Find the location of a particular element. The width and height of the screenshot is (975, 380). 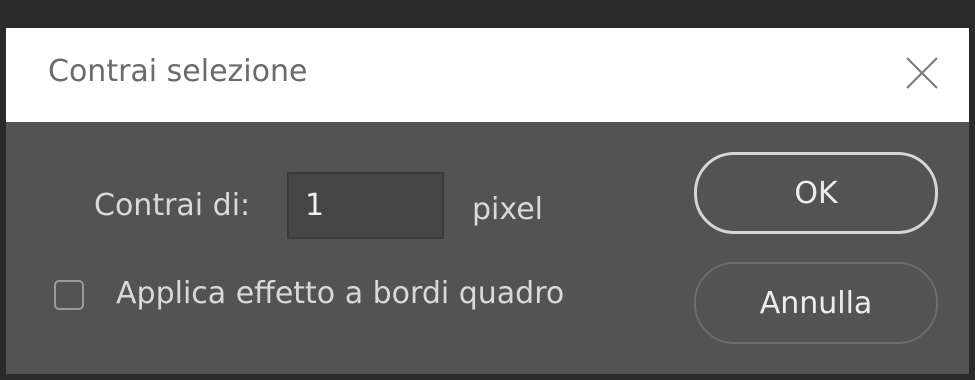

unit-label: pixel is located at coordinates (508, 209).